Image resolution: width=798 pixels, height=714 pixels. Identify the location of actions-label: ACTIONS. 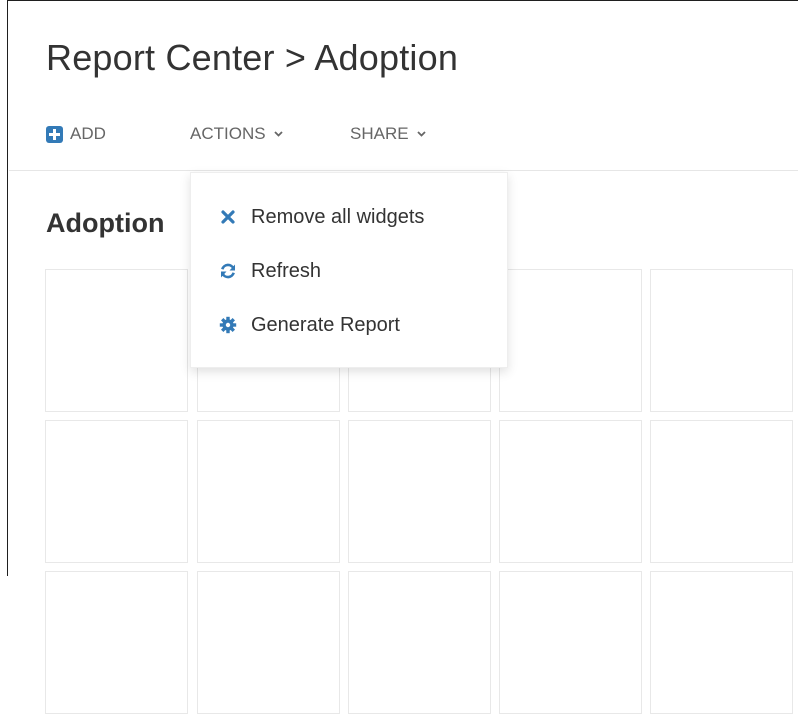
(228, 133).